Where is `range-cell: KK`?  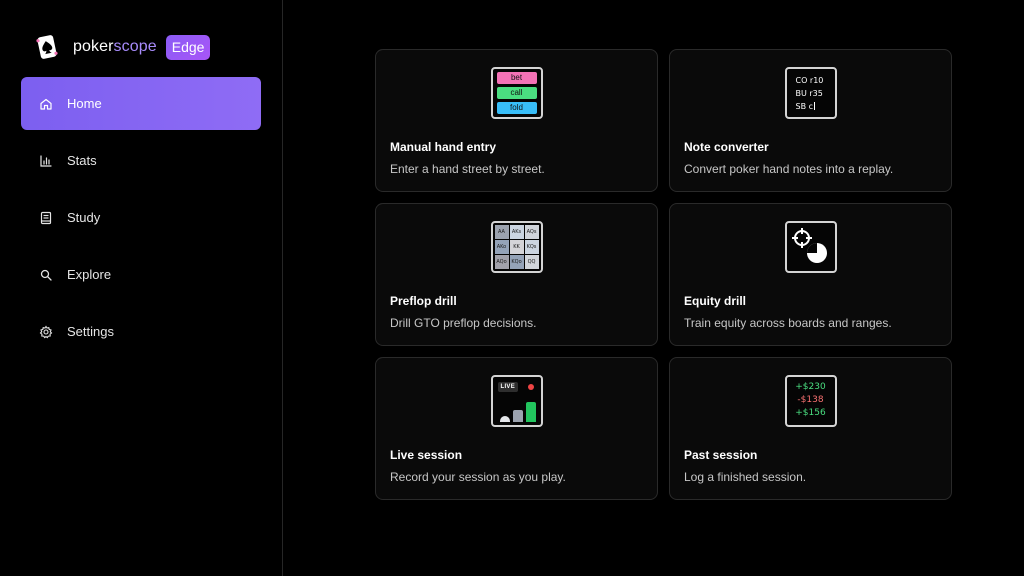 range-cell: KK is located at coordinates (516, 247).